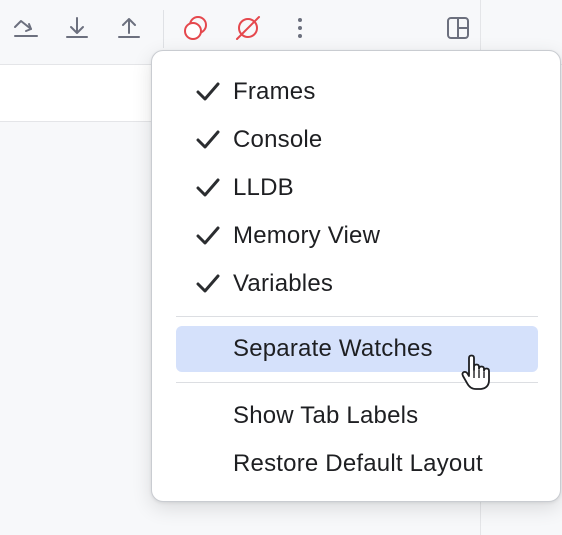 This screenshot has height=535, width=562. Describe the element at coordinates (163, 29) in the screenshot. I see `toolbar-separator` at that location.